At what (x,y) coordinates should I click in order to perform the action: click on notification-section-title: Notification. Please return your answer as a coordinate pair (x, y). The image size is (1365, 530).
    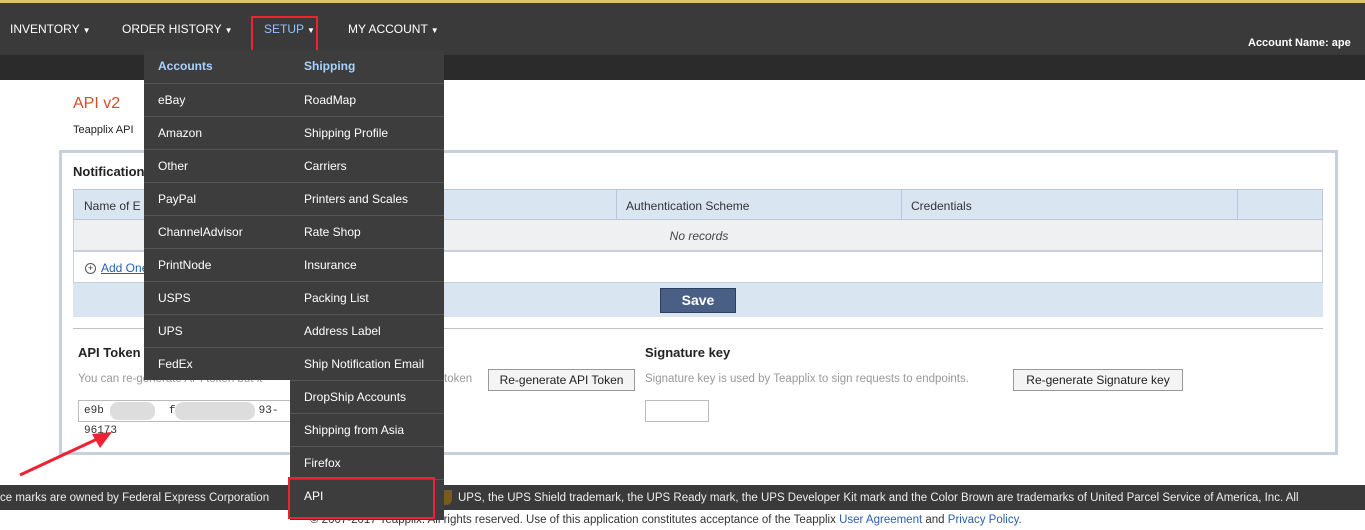
    Looking at the image, I should click on (109, 171).